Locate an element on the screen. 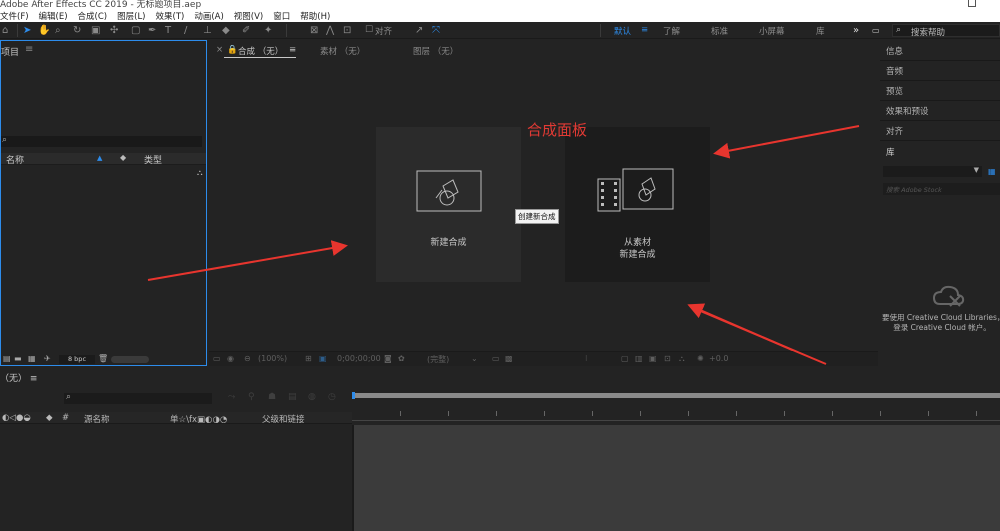 This screenshot has height=531, width=1000. home-icon: ⌂ is located at coordinates (5, 30).